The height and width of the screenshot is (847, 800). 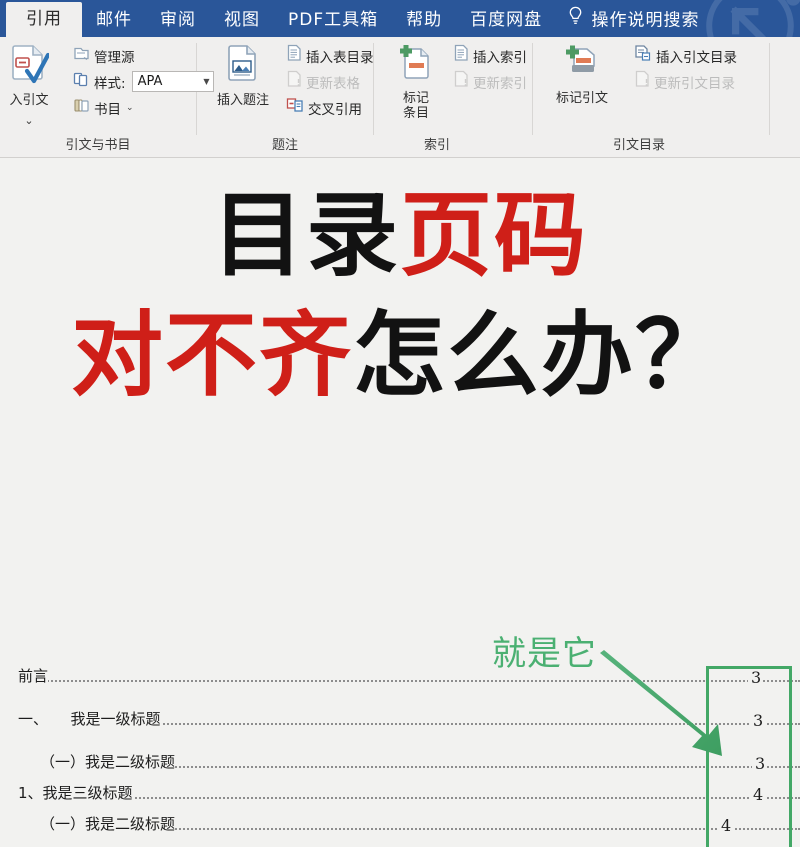 What do you see at coordinates (461, 81) in the screenshot?
I see `update-index-icon` at bounding box center [461, 81].